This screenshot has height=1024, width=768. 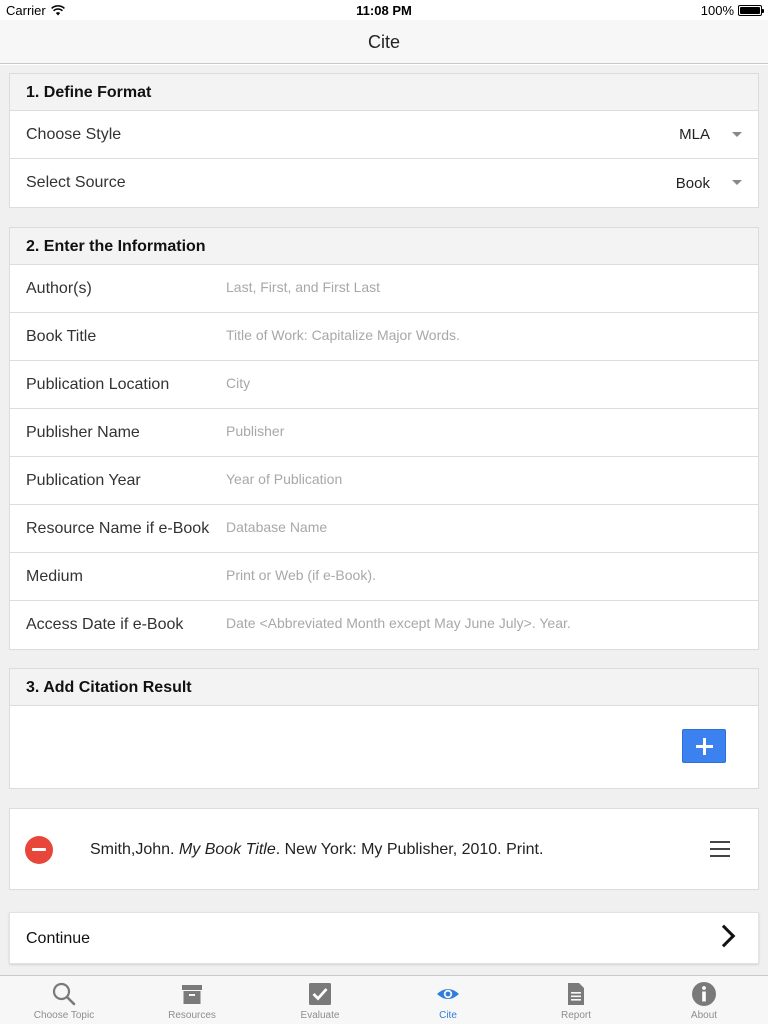 I want to click on field-row-publication-year: Publication Year, so click(x=384, y=481).